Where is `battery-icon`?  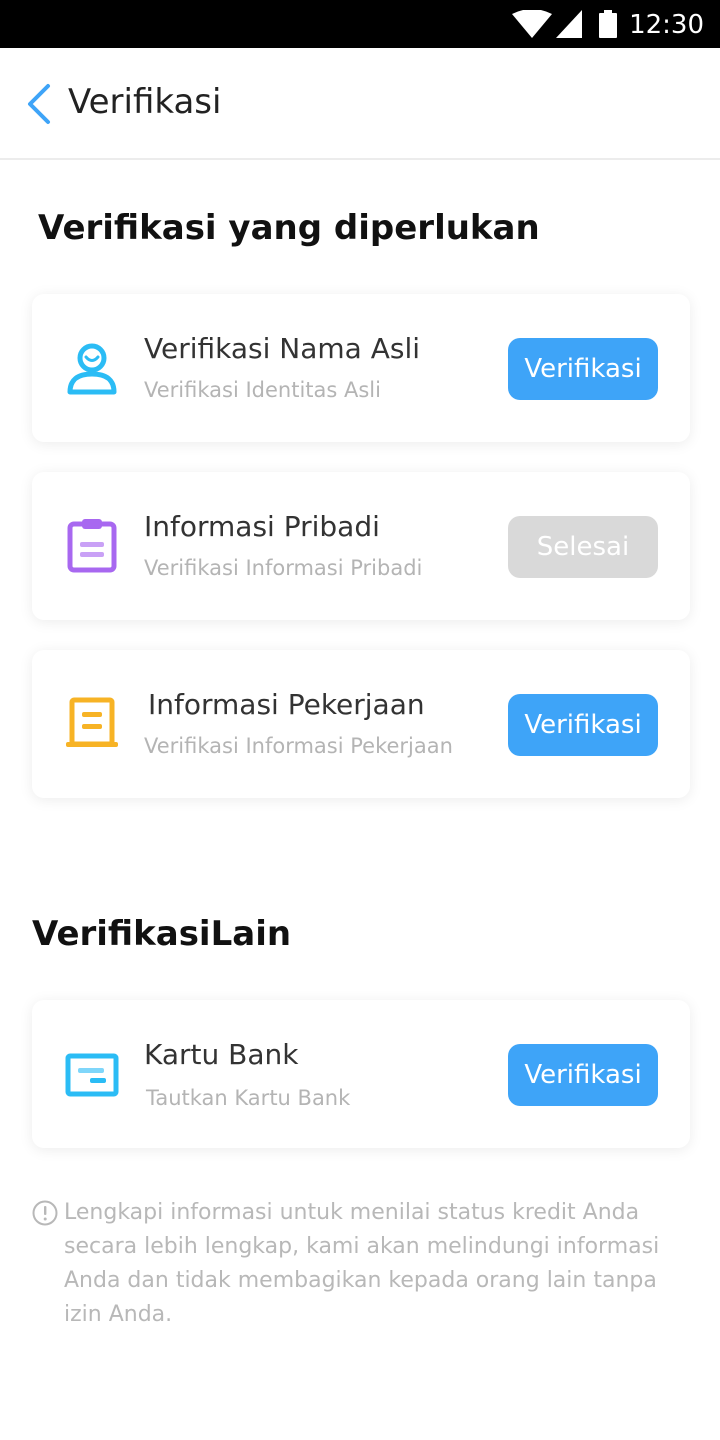 battery-icon is located at coordinates (608, 24).